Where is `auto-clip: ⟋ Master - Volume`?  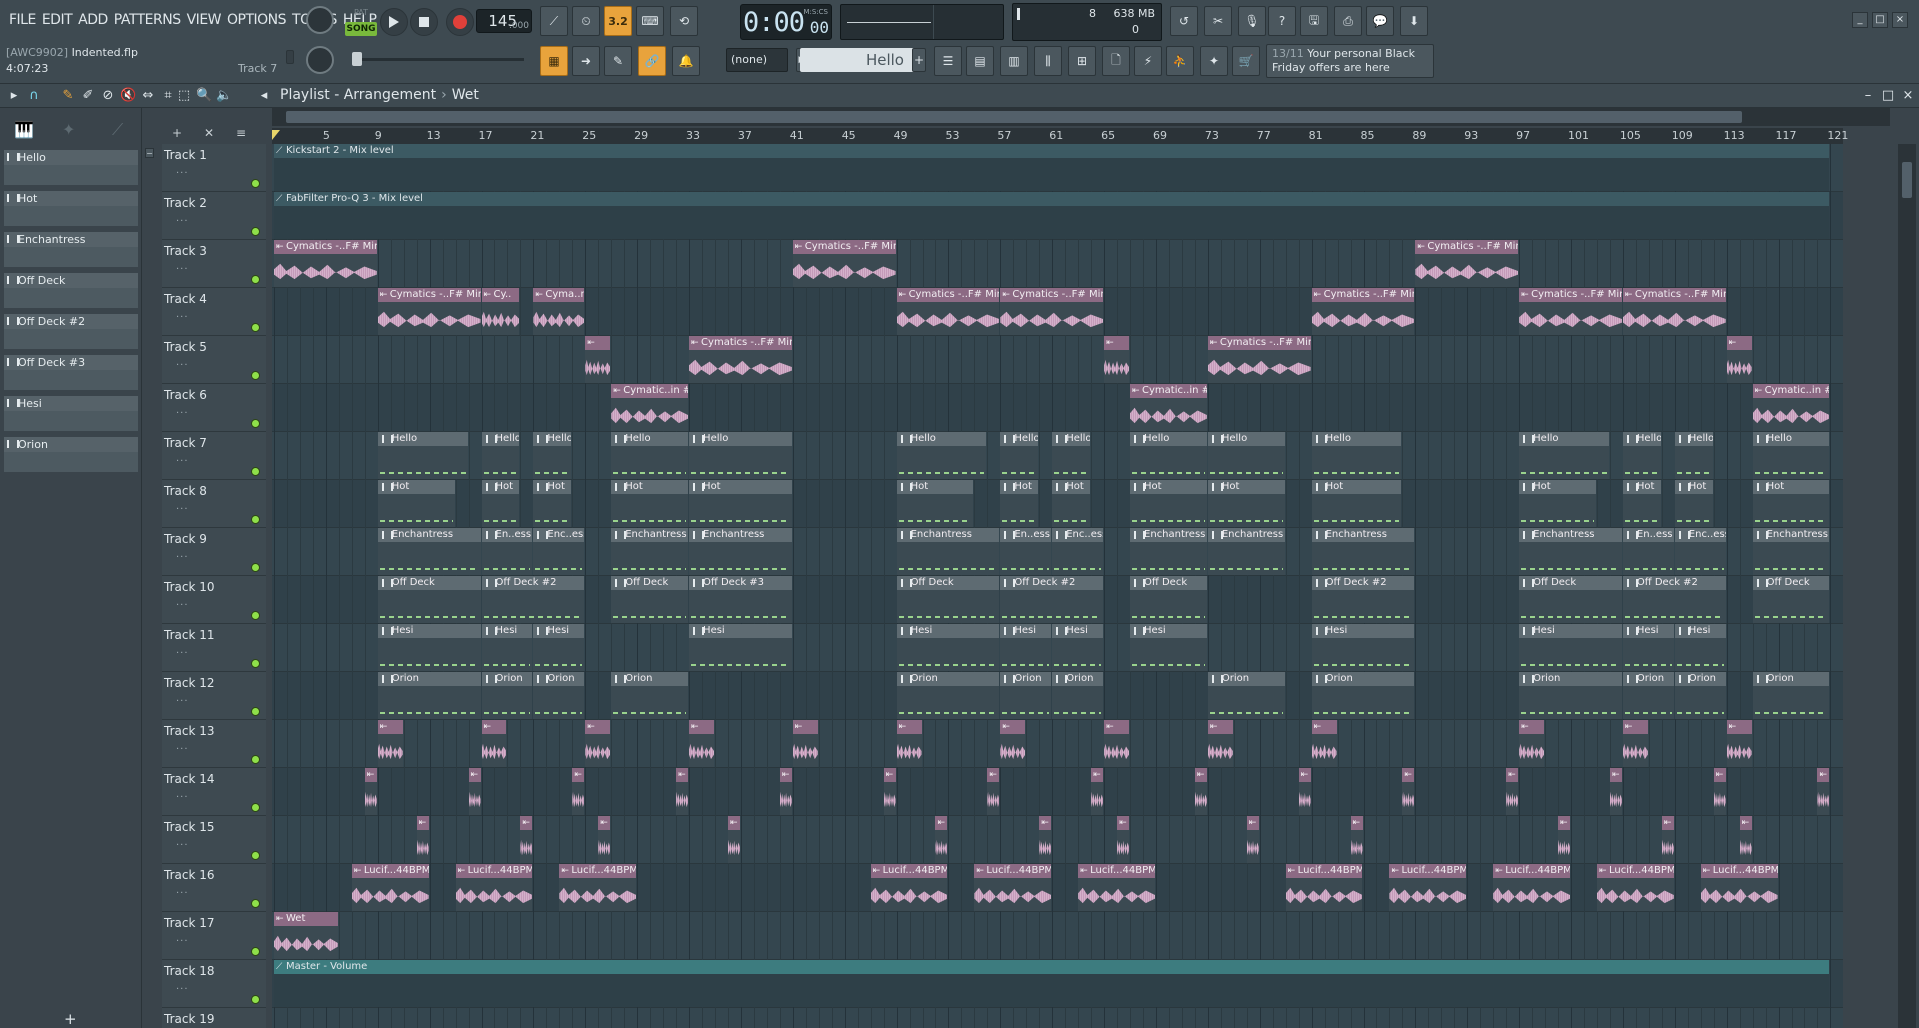 auto-clip: ⟋ Master - Volume is located at coordinates (1052, 983).